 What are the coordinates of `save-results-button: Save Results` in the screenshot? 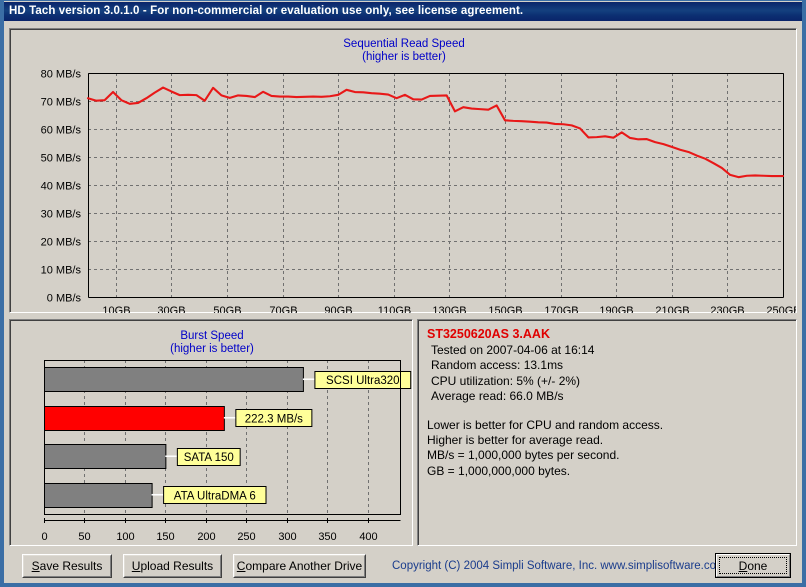 It's located at (67, 566).